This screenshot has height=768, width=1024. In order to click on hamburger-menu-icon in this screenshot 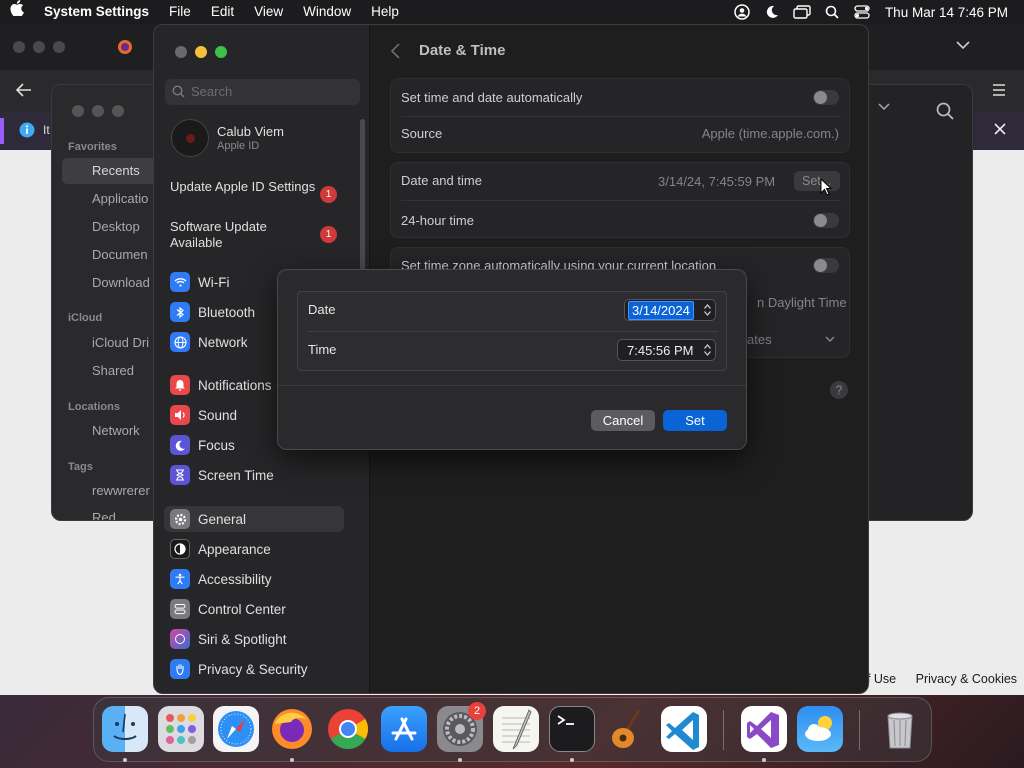, I will do `click(999, 90)`.